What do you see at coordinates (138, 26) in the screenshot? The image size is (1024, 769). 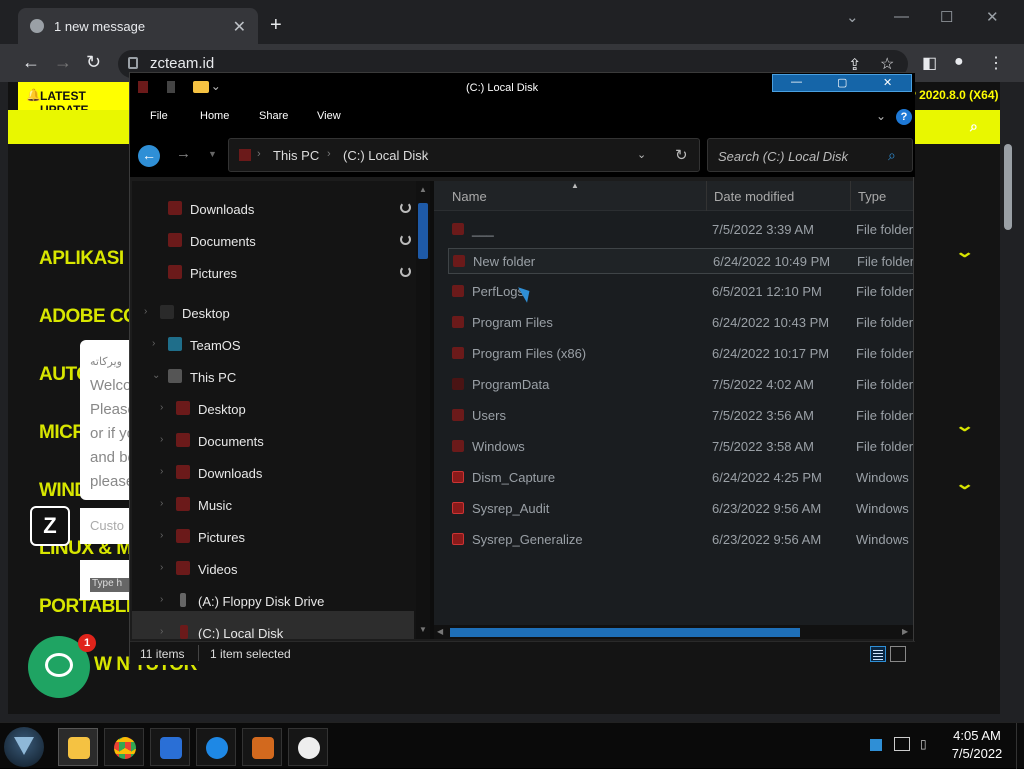 I see `browser-tab: 1 new message ✕` at bounding box center [138, 26].